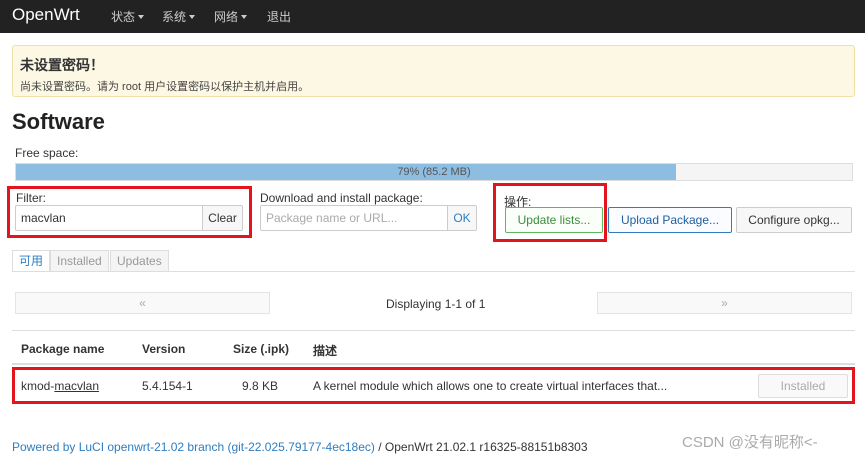 The width and height of the screenshot is (865, 461). What do you see at coordinates (142, 303) in the screenshot?
I see `pager-prev-button: «` at bounding box center [142, 303].